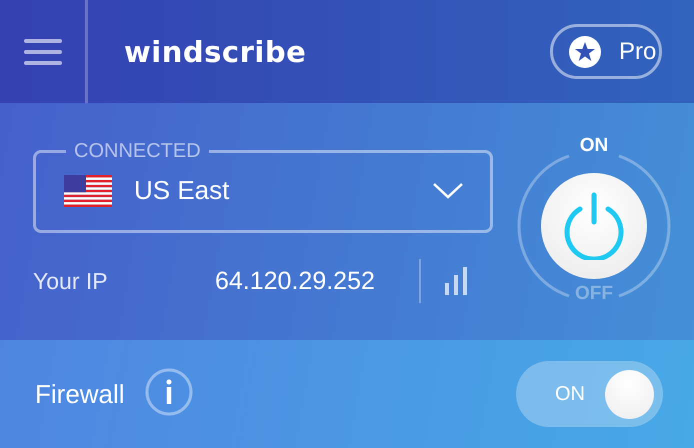 The image size is (694, 448). I want to click on ip-address: 64.120.29.252, so click(295, 281).